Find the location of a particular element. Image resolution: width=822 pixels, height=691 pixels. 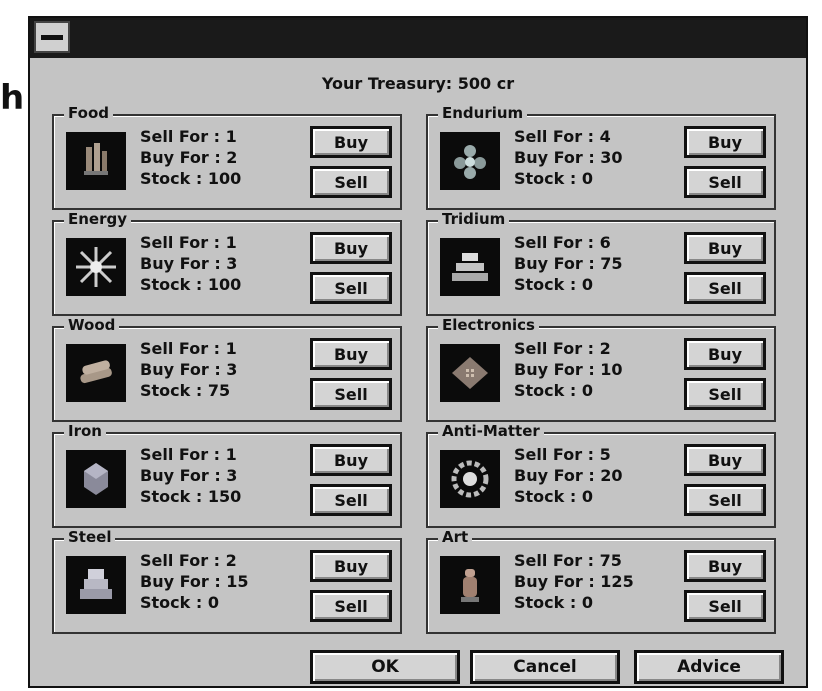

treasury-label: Your Treasury: 500 cr is located at coordinates (418, 83).